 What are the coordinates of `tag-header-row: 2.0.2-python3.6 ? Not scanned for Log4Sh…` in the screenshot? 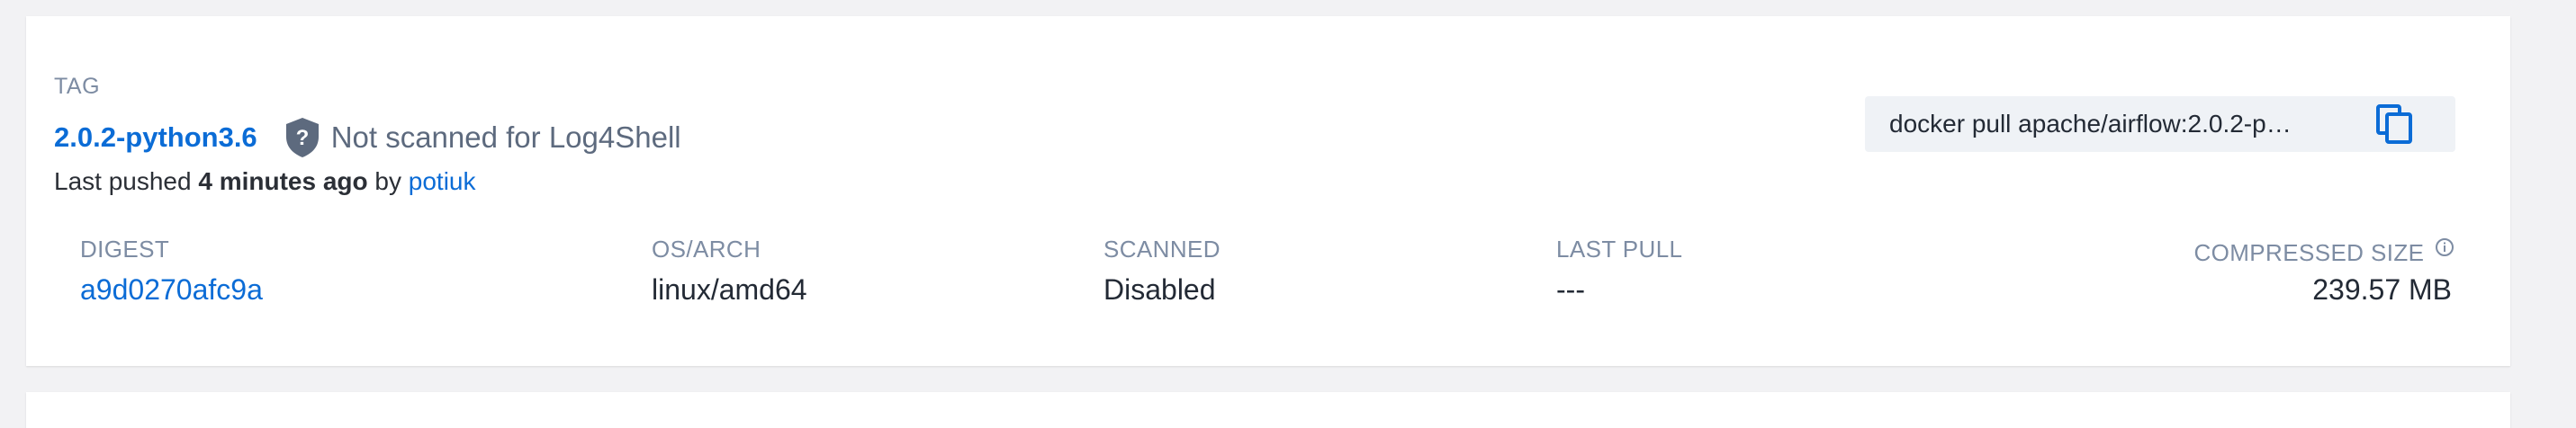 It's located at (367, 137).